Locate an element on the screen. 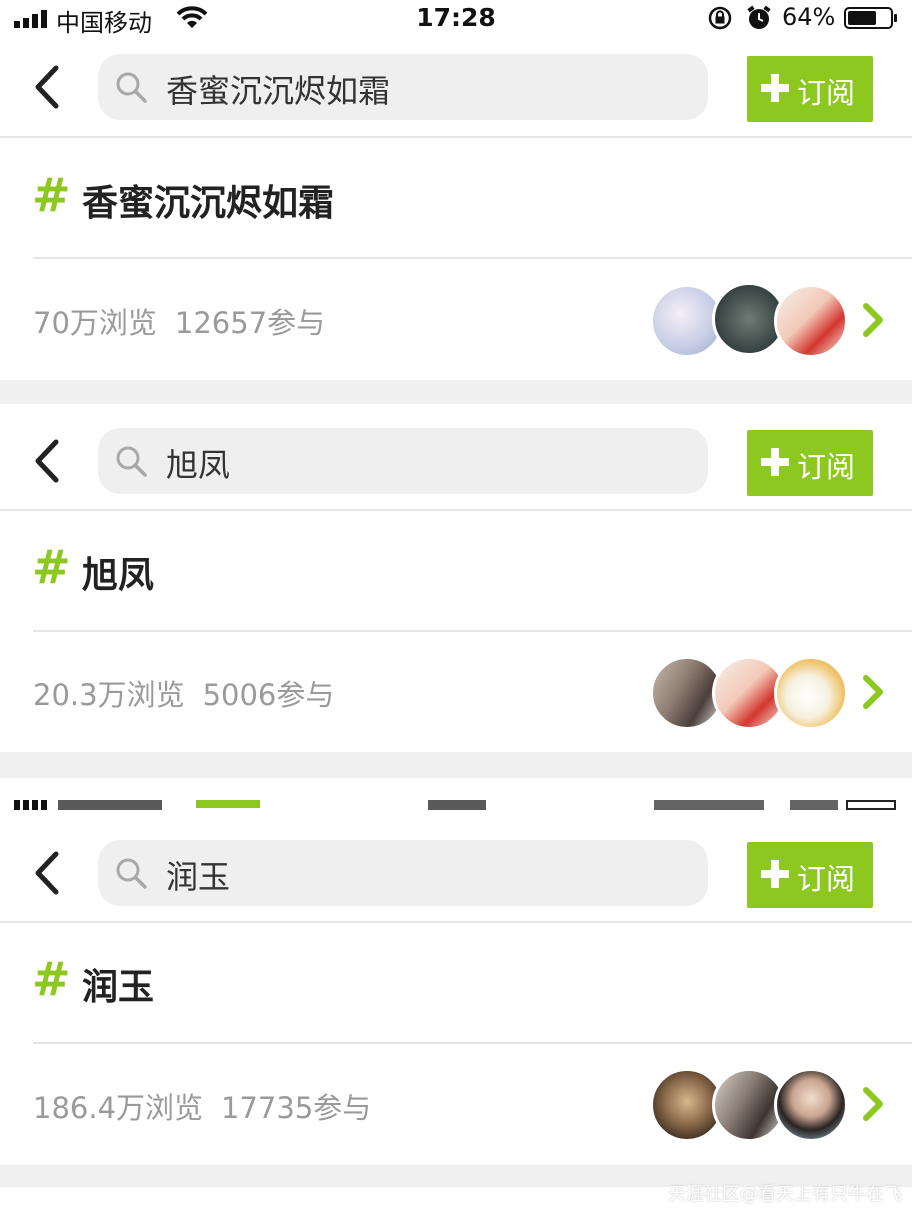  topic-title: 香蜜沉沉烬如霜 is located at coordinates (208, 203).